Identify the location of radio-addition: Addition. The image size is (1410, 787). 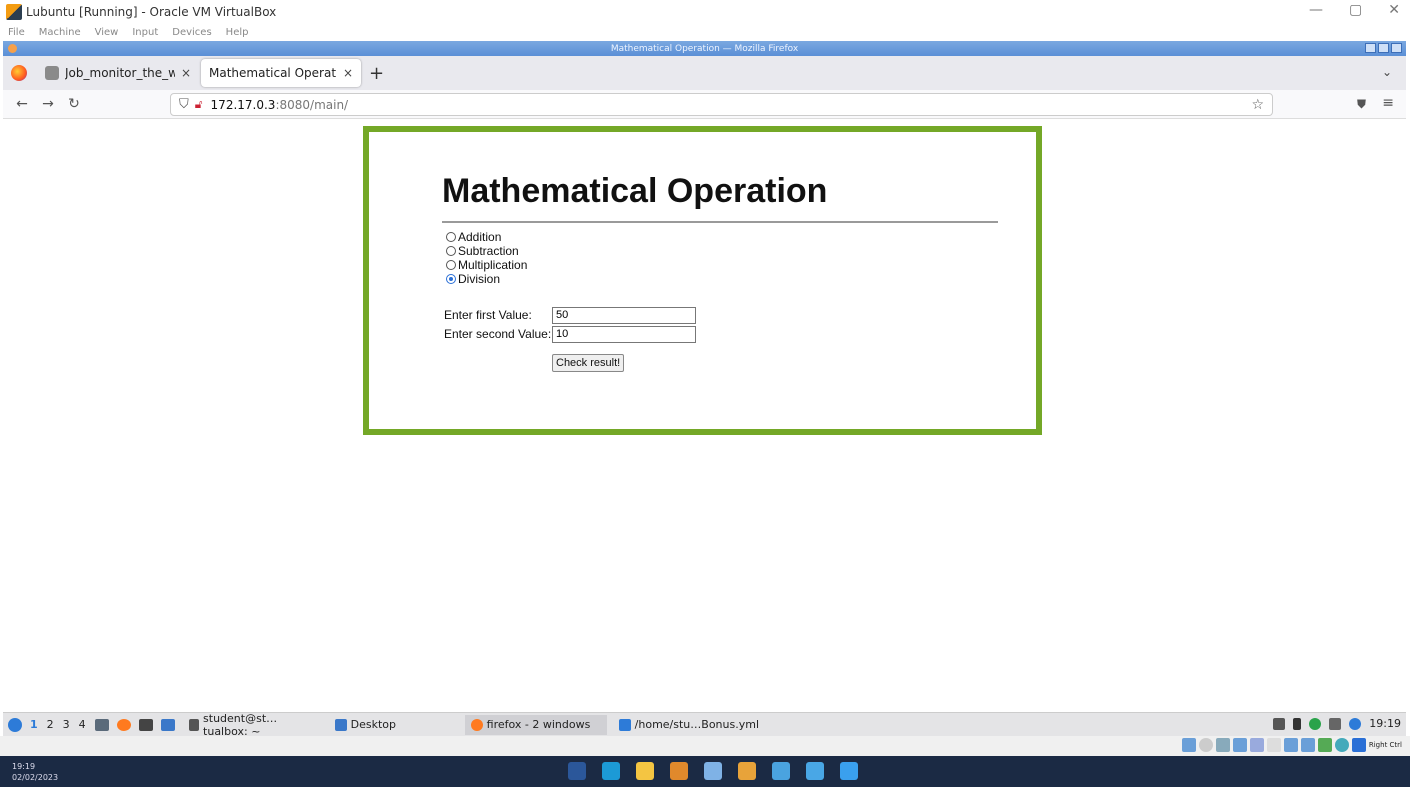
(486, 237).